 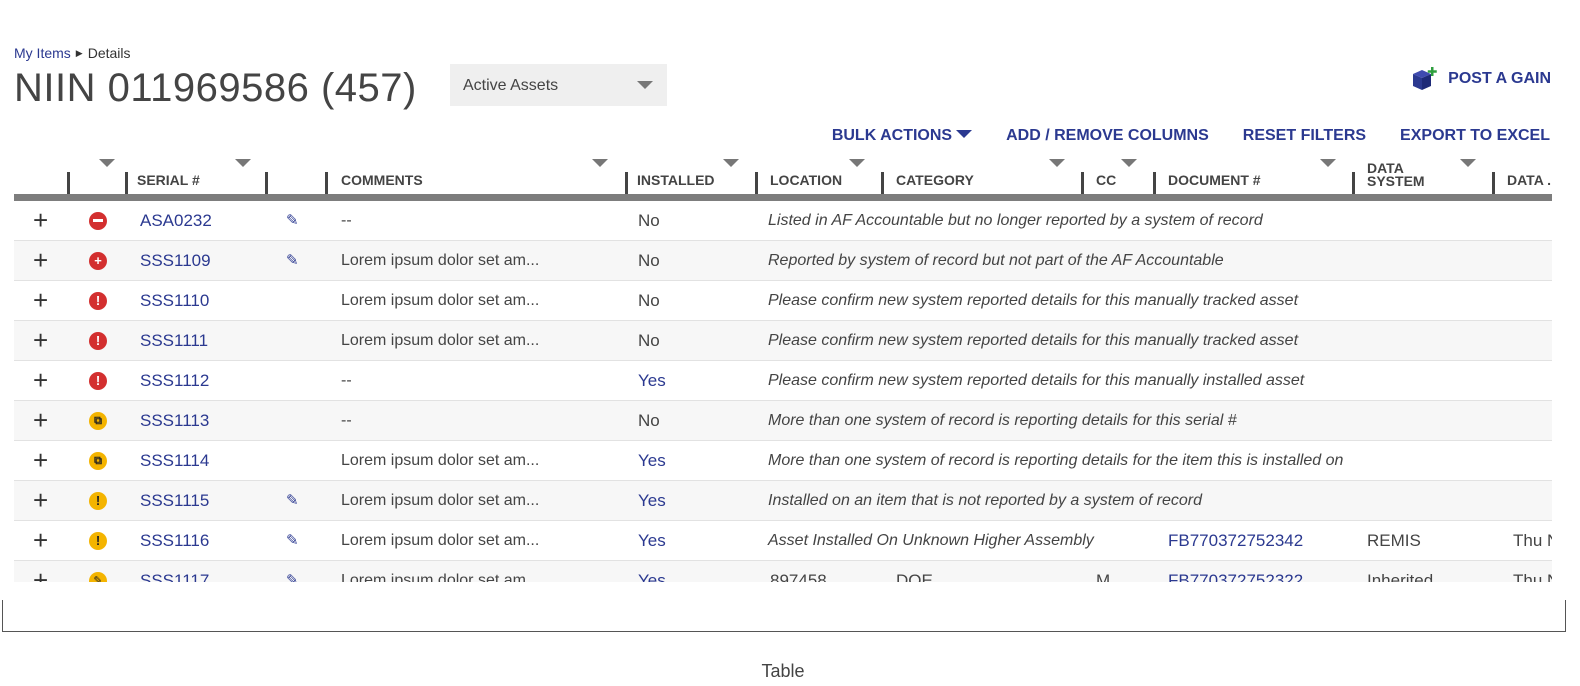 What do you see at coordinates (174, 460) in the screenshot?
I see `serial-link: SSS1114` at bounding box center [174, 460].